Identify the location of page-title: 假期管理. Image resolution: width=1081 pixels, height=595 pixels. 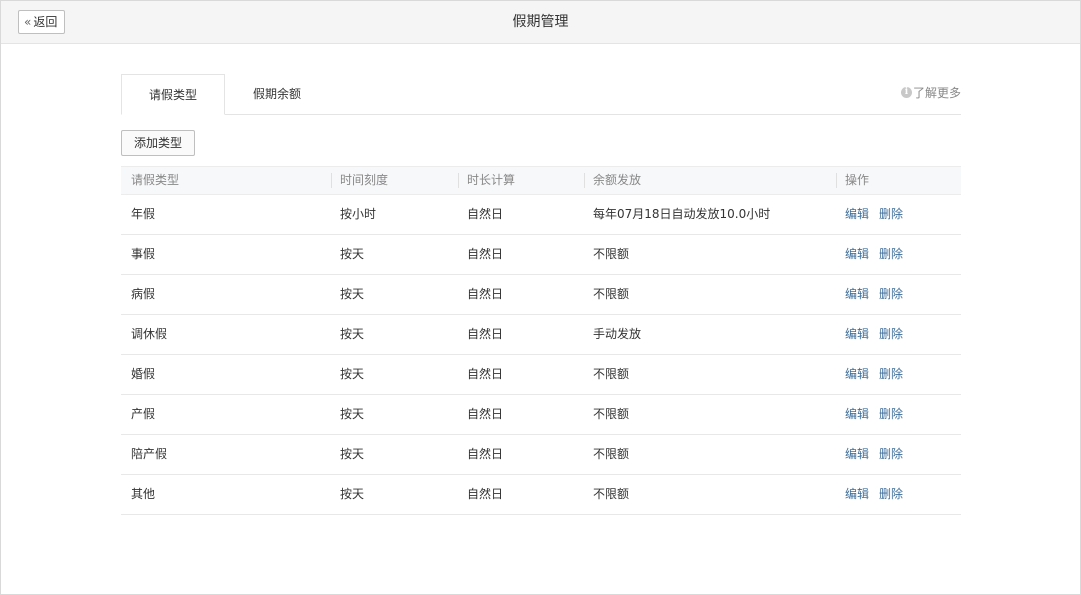
(540, 22).